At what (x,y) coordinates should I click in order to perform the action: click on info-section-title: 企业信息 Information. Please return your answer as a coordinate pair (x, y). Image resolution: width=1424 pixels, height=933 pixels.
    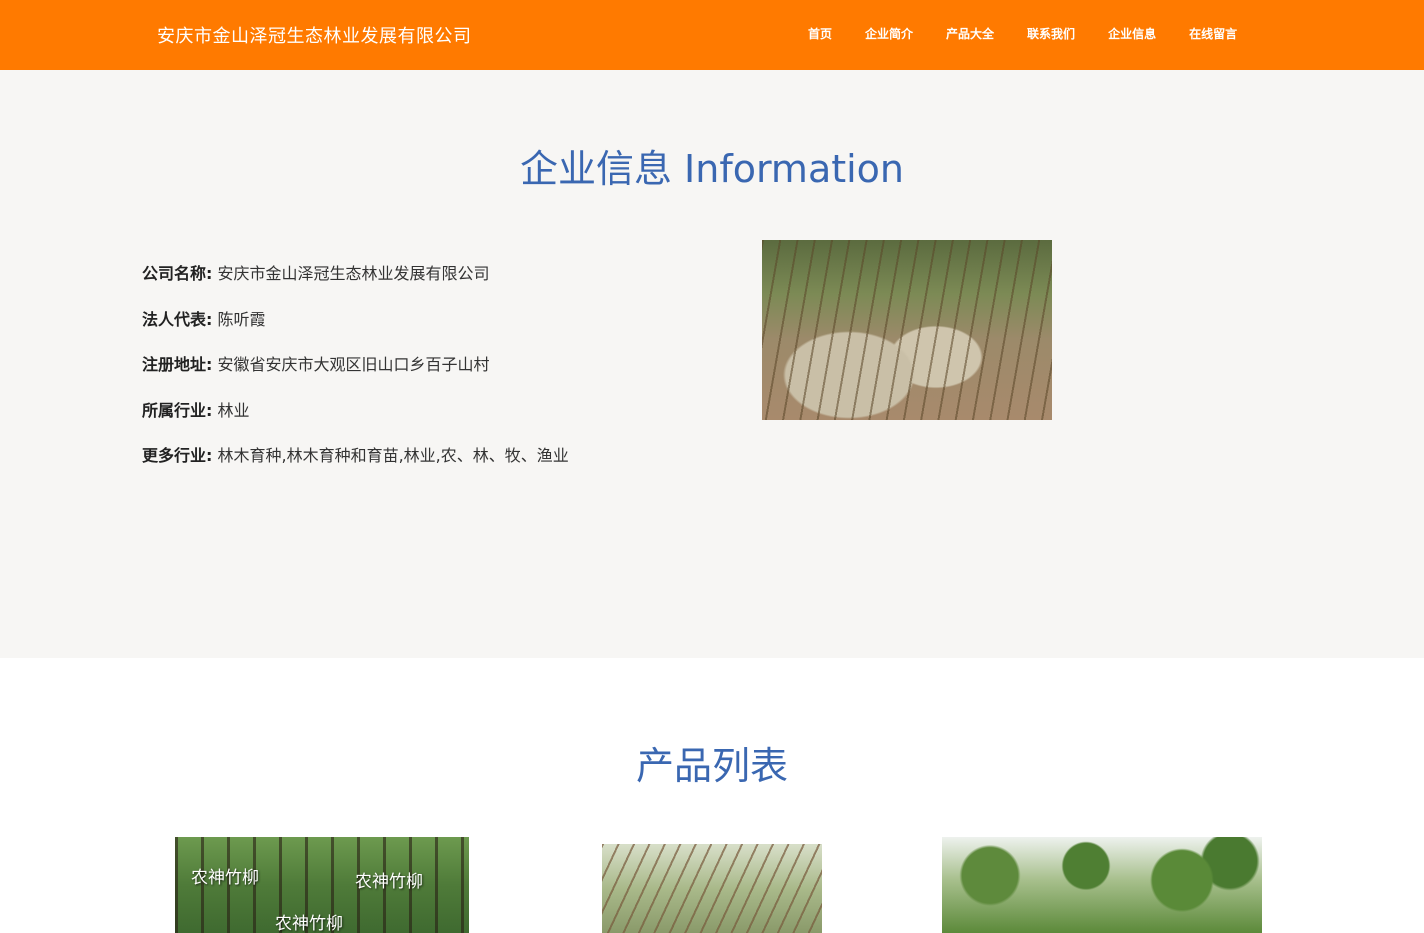
    Looking at the image, I should click on (712, 169).